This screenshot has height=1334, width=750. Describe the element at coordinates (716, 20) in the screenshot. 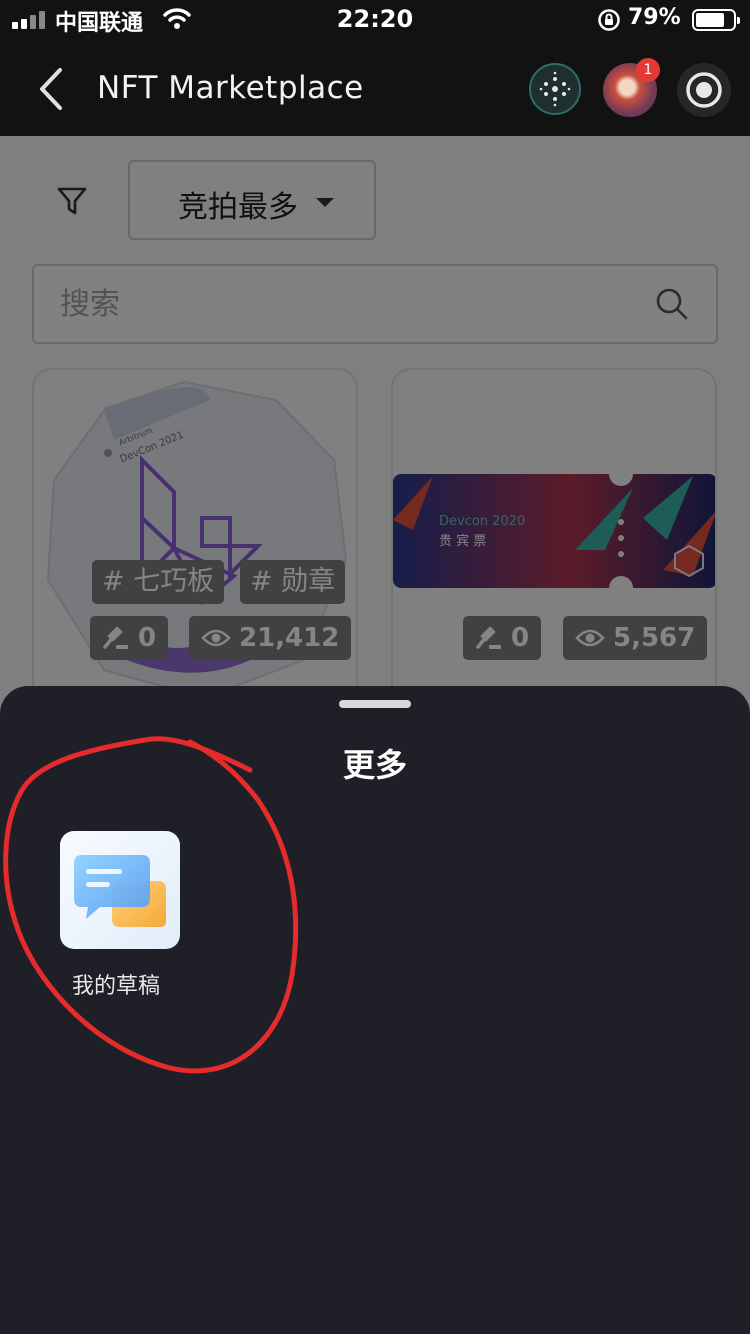

I see `battery-icon` at that location.